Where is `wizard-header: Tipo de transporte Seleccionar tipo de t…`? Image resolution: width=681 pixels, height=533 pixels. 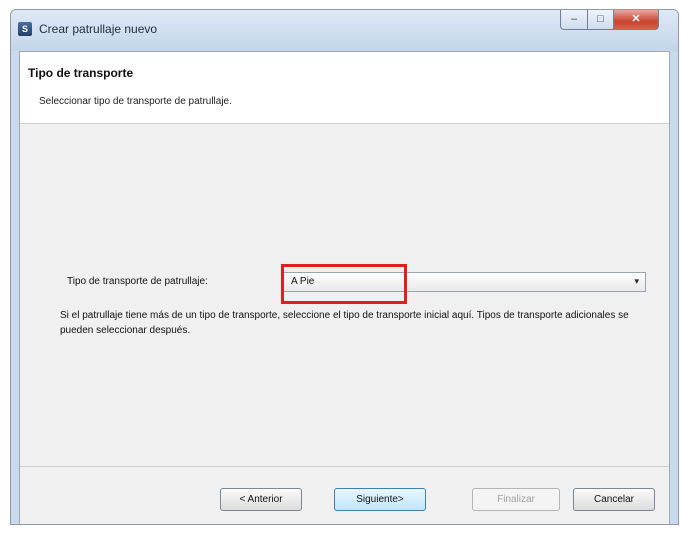
wizard-header: Tipo de transporte Seleccionar tipo de t… is located at coordinates (344, 88).